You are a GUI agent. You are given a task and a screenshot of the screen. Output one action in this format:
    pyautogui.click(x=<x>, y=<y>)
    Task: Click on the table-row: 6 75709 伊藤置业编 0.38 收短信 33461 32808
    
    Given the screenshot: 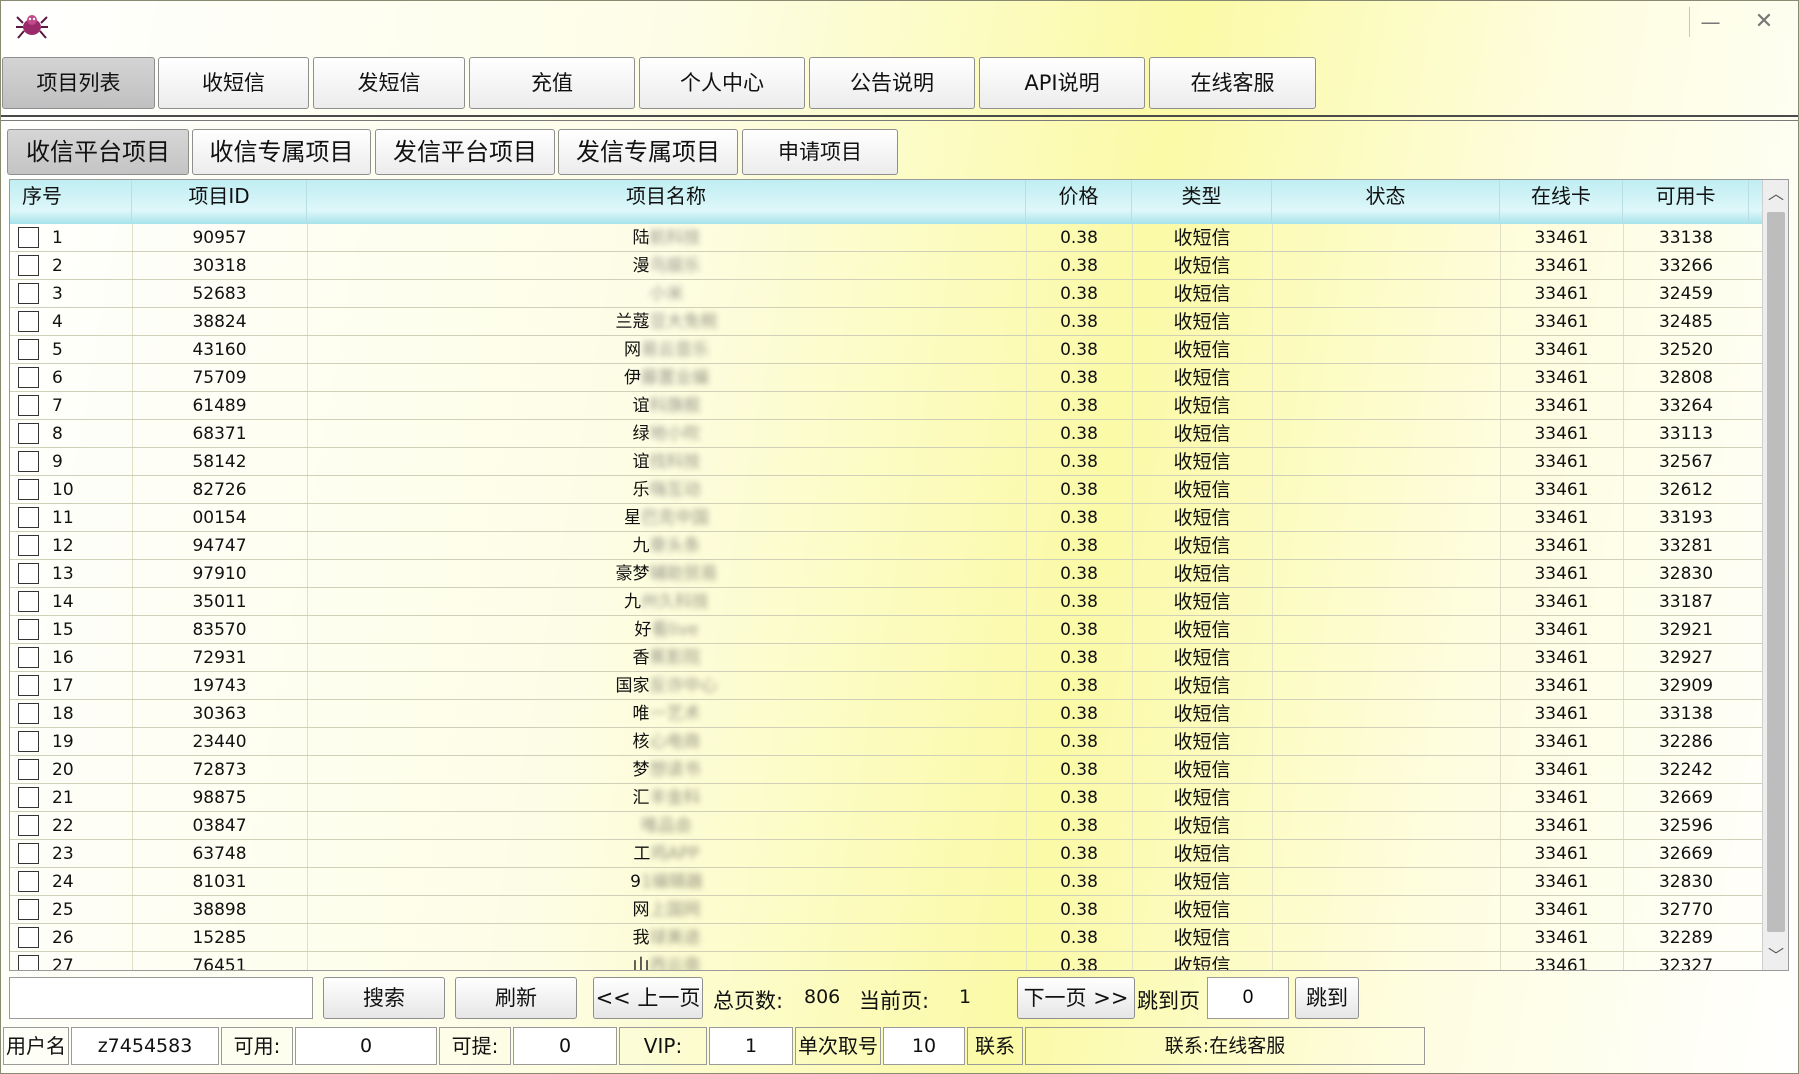 What is the action you would take?
    pyautogui.click(x=886, y=378)
    